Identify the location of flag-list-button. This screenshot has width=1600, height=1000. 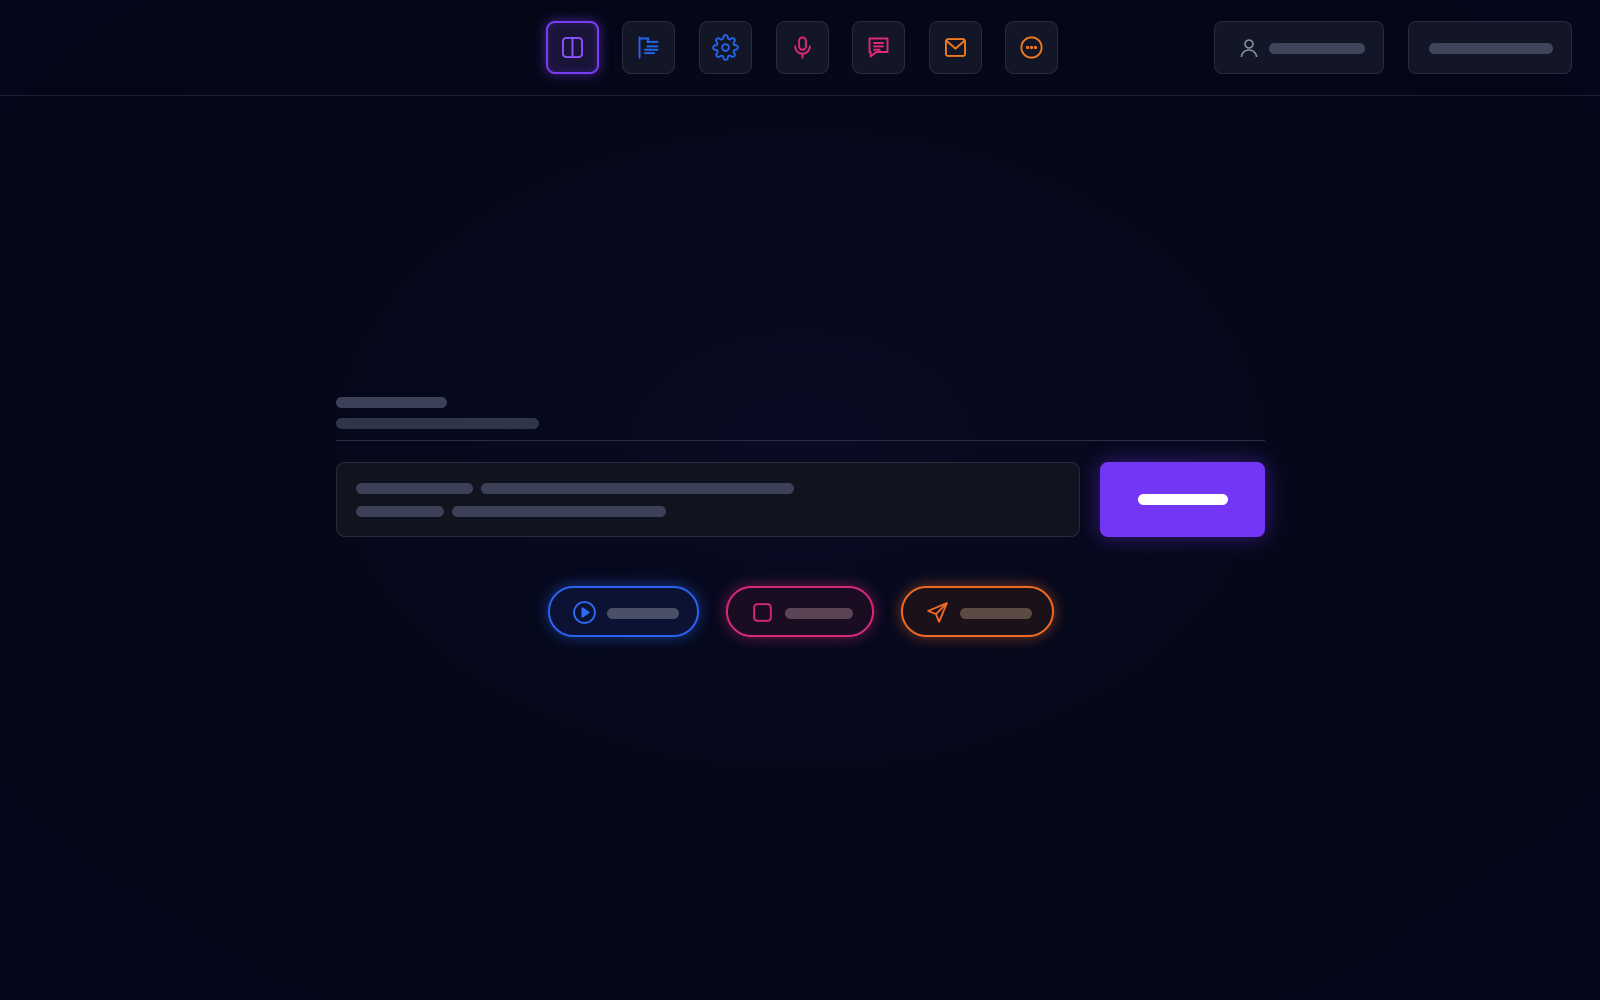
(648, 47).